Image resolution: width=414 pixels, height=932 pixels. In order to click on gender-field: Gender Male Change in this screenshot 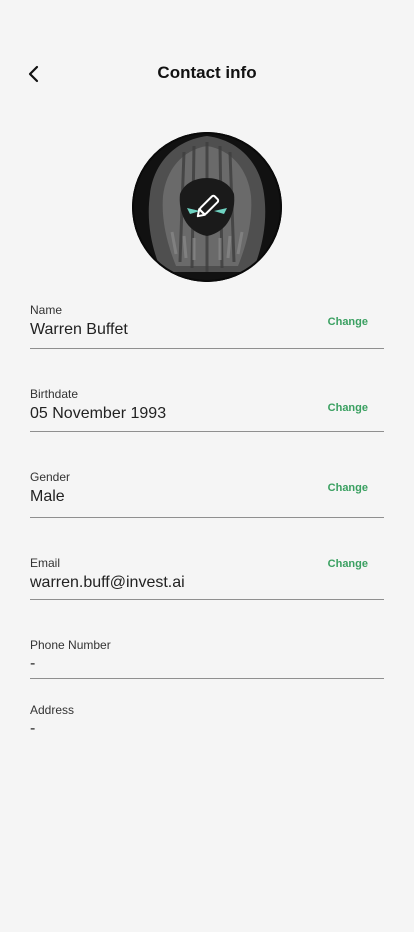, I will do `click(207, 494)`.